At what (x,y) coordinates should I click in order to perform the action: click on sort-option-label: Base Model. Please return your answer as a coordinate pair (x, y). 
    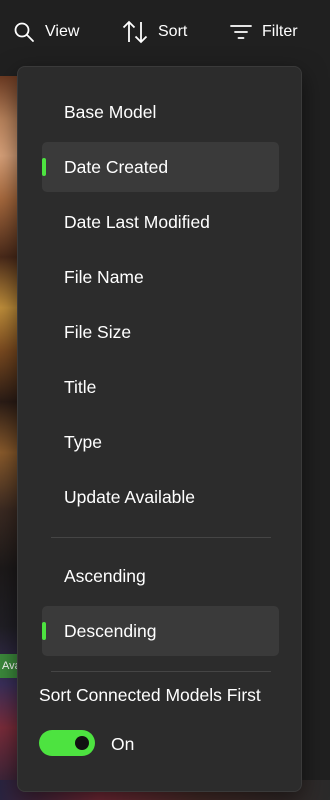
    Looking at the image, I should click on (110, 112).